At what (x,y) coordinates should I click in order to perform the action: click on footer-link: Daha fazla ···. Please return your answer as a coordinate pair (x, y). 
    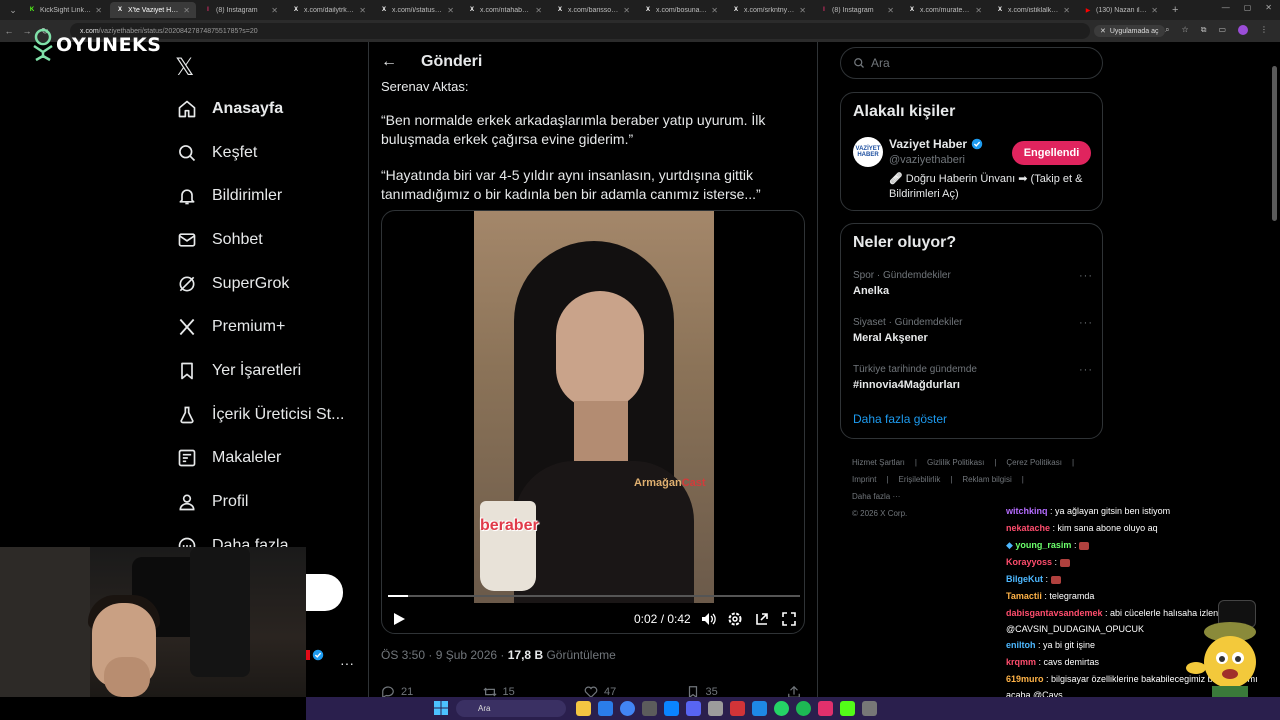
    Looking at the image, I should click on (876, 496).